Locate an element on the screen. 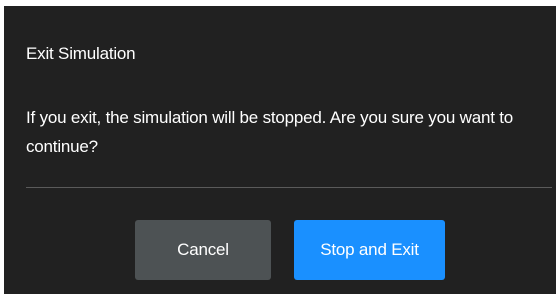  stop-and-exit-button: Stop and Exit is located at coordinates (369, 250).